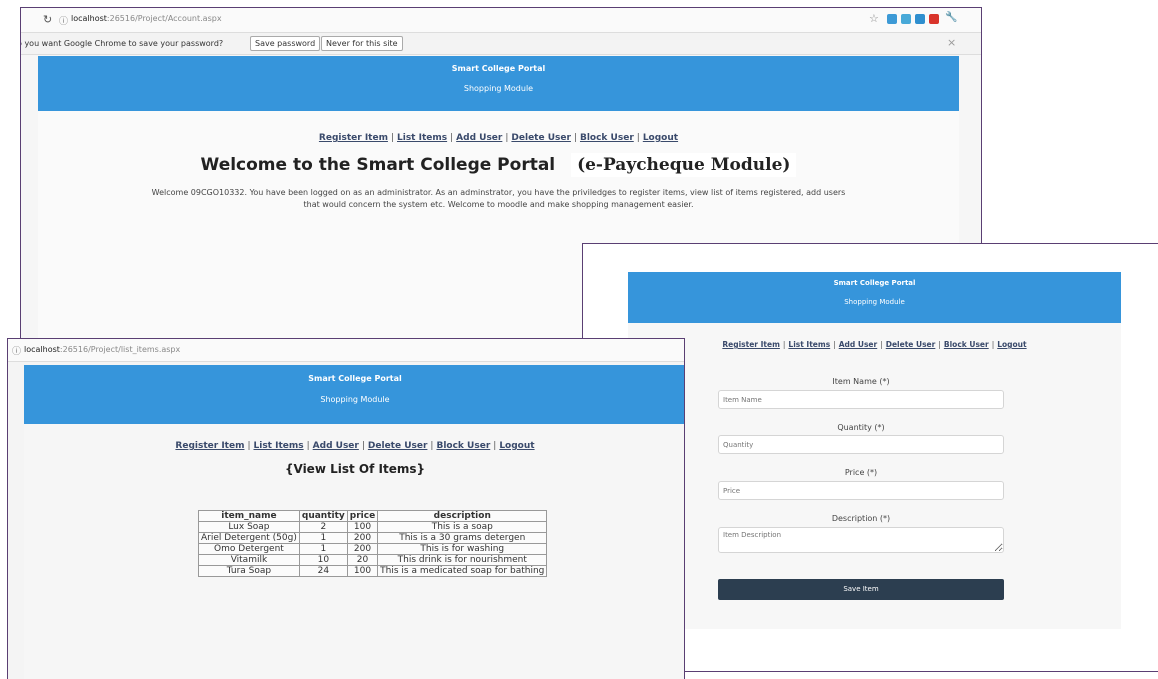 This screenshot has height=679, width=1158. What do you see at coordinates (323, 538) in the screenshot?
I see `table-cell: 1` at bounding box center [323, 538].